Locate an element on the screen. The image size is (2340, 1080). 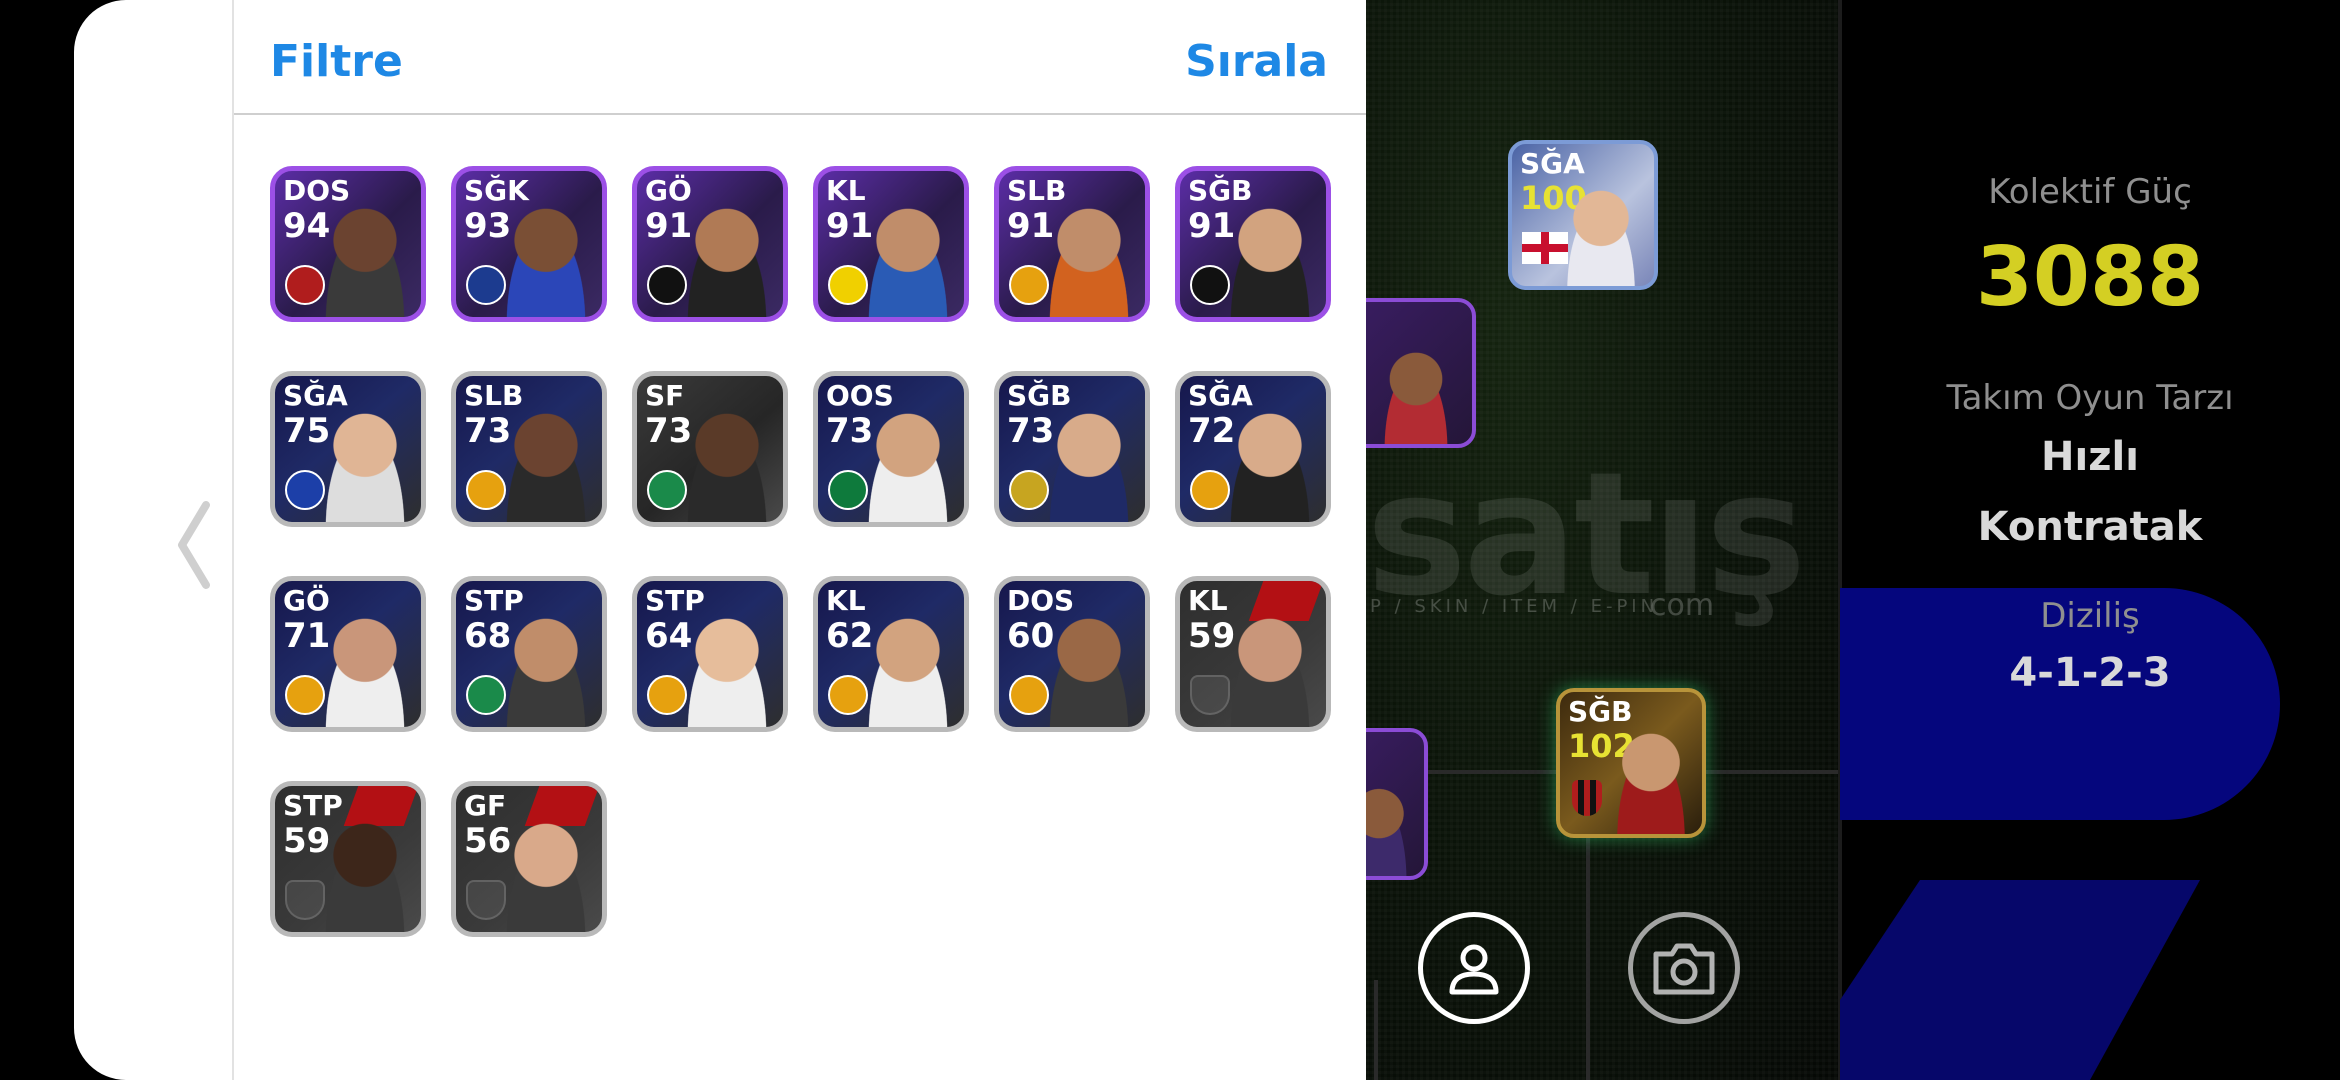
camera-button is located at coordinates (1684, 968).